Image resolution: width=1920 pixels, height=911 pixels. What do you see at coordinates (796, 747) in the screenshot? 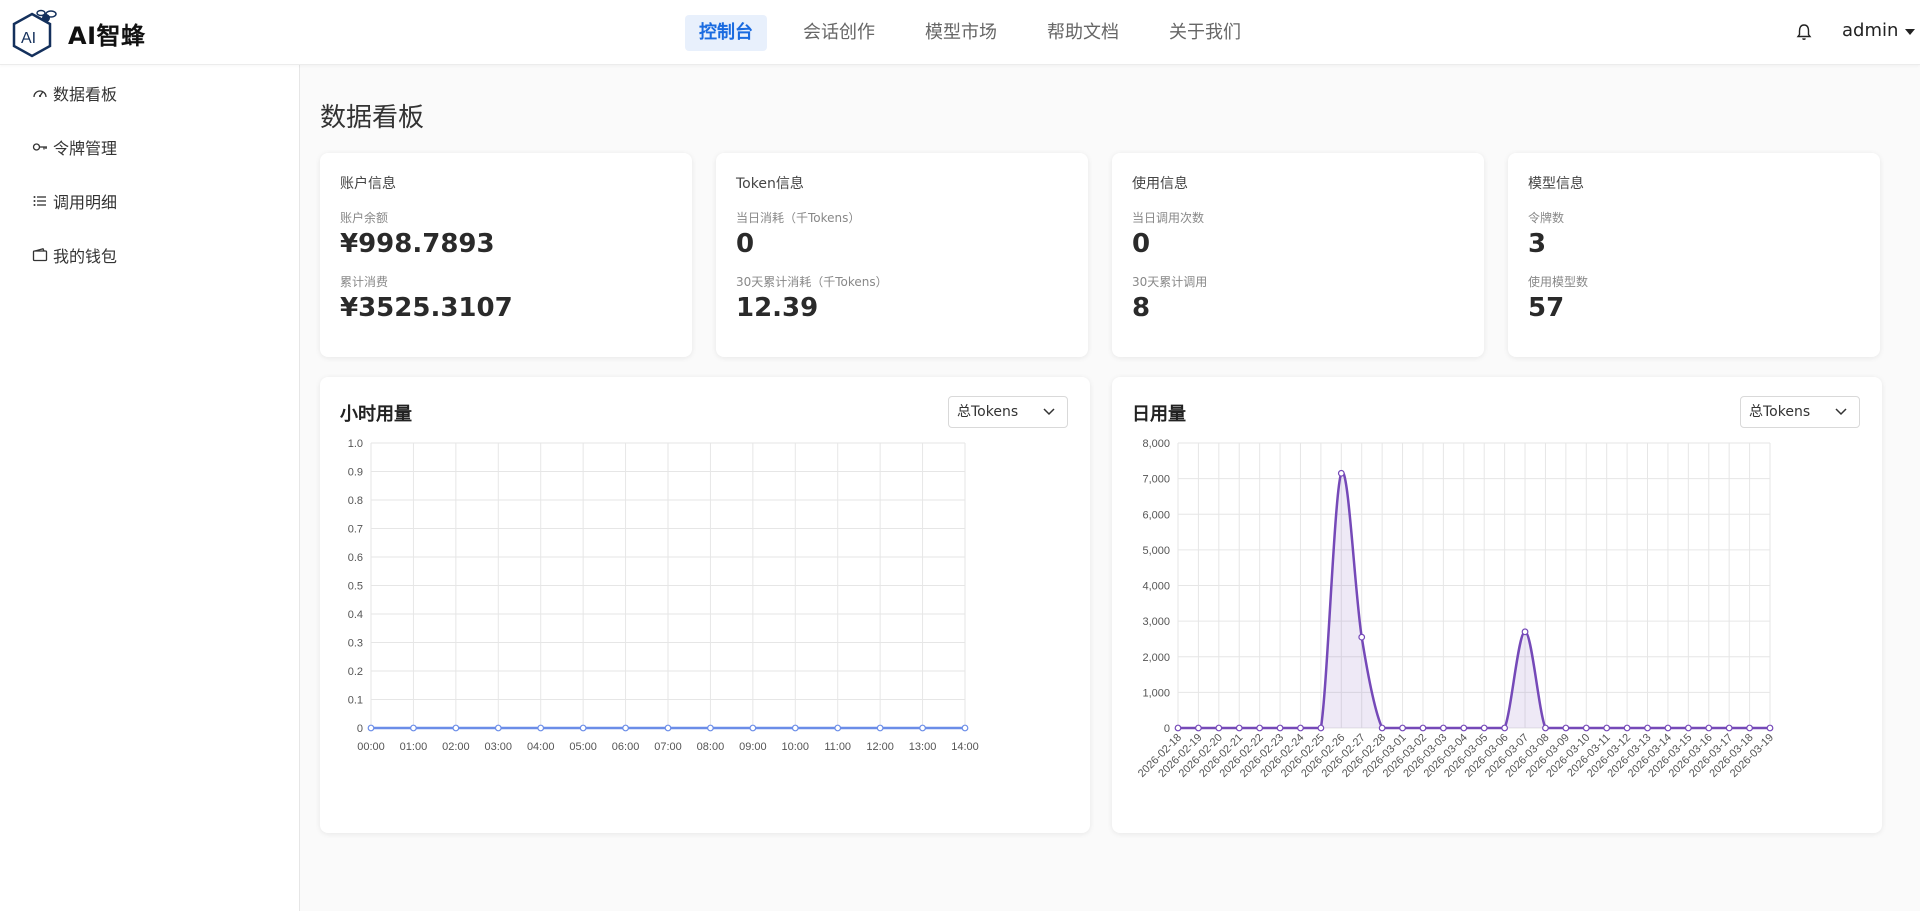
I see `x-tick-label: 10:00` at bounding box center [796, 747].